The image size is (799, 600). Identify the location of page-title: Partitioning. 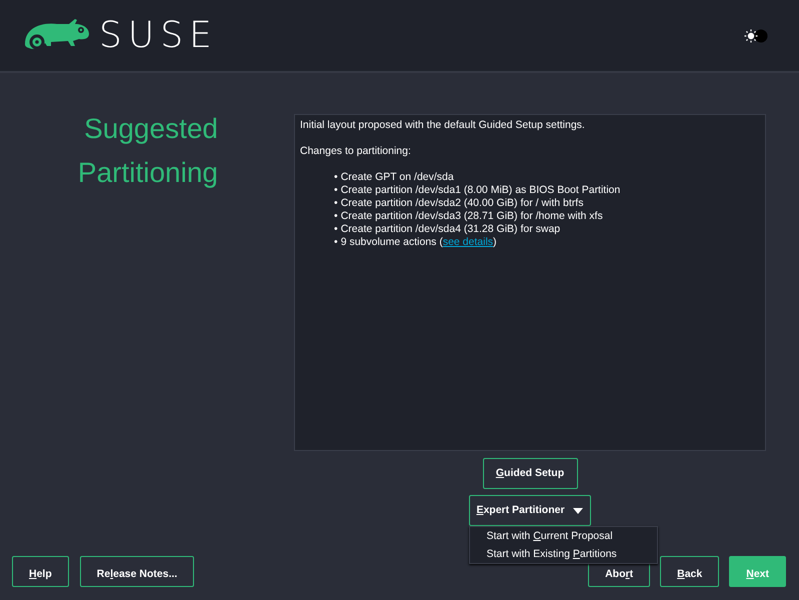
(147, 173).